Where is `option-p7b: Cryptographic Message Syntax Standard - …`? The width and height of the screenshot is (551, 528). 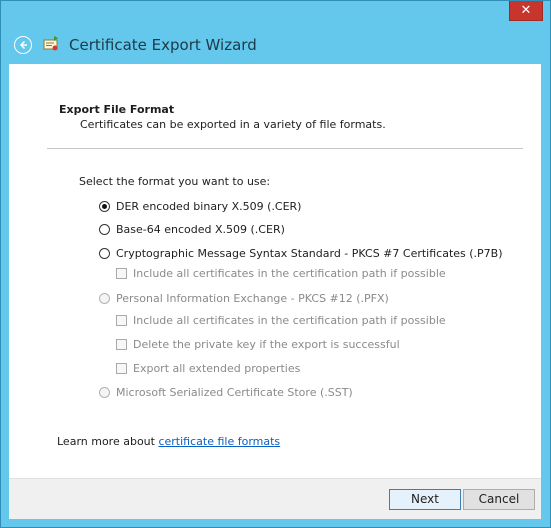
option-p7b: Cryptographic Message Syntax Standard - … is located at coordinates (301, 253).